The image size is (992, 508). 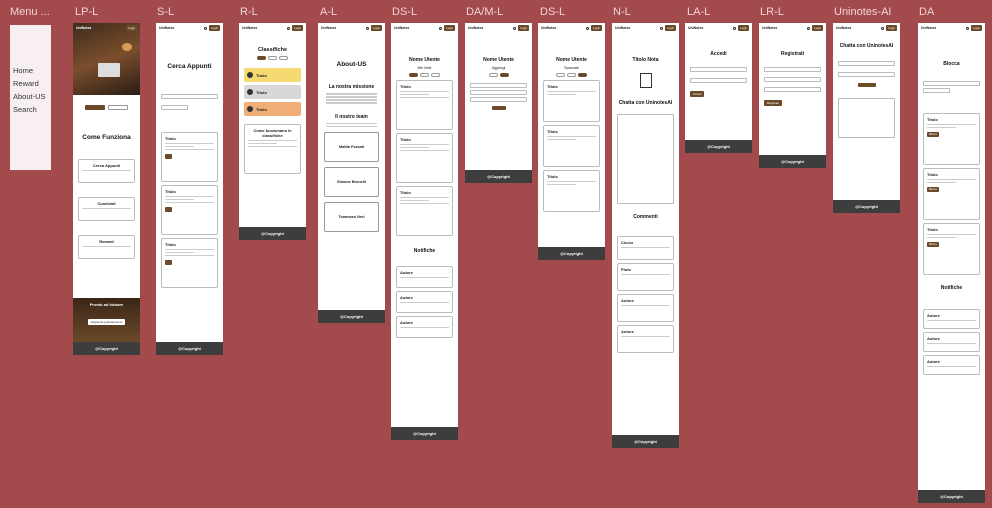 What do you see at coordinates (351, 217) in the screenshot?
I see `team-member-3: Tommaso Neri` at bounding box center [351, 217].